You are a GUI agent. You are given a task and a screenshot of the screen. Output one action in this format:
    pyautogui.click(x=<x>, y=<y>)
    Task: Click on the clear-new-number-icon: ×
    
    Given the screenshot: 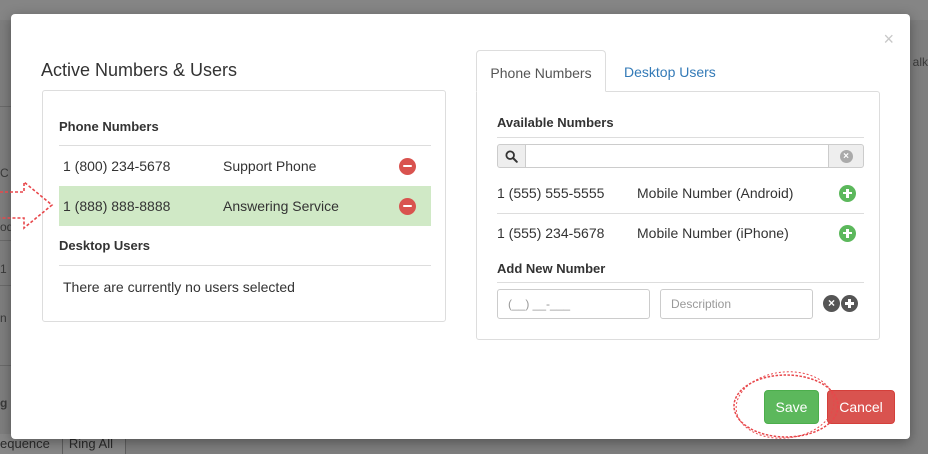 What is the action you would take?
    pyautogui.click(x=831, y=303)
    